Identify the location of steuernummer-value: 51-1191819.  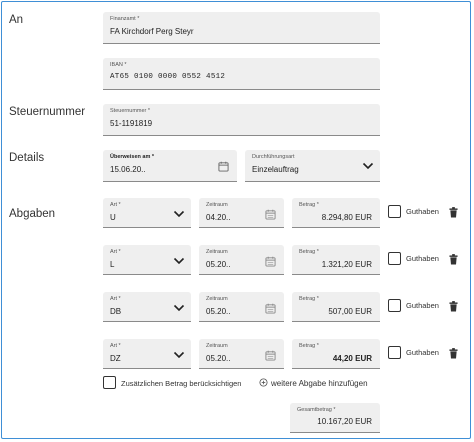
(131, 123).